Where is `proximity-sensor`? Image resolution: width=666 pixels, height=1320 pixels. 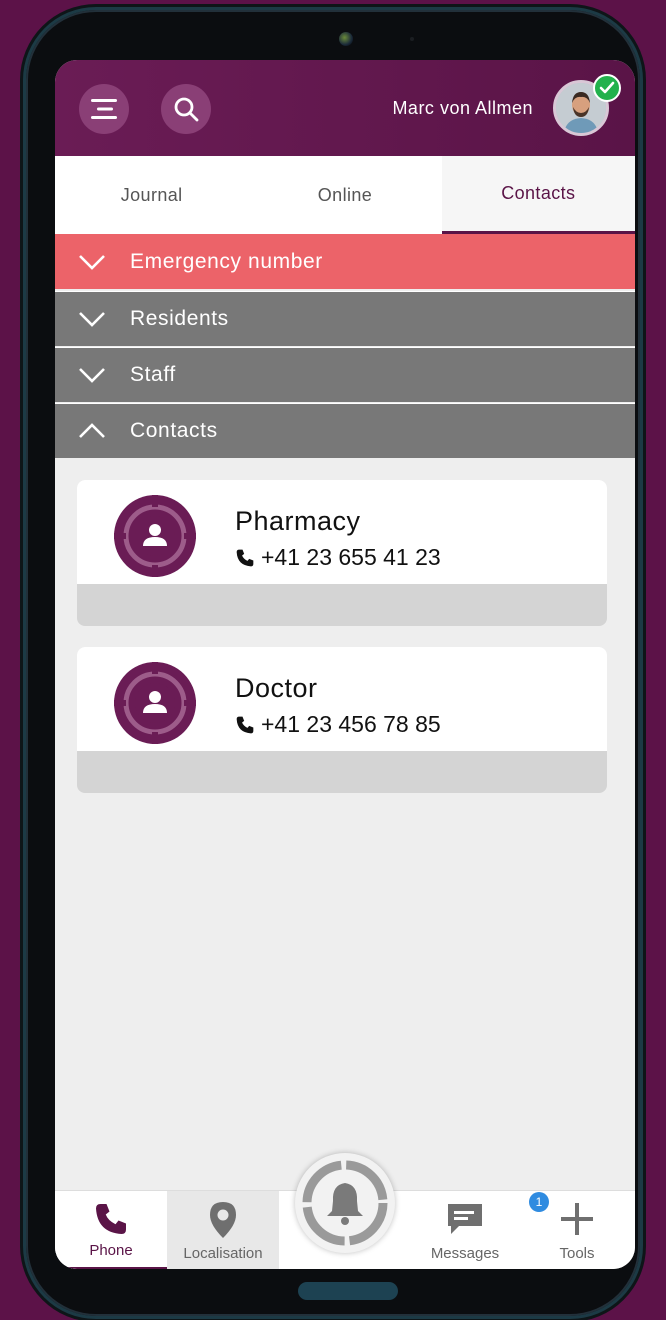
proximity-sensor is located at coordinates (412, 39).